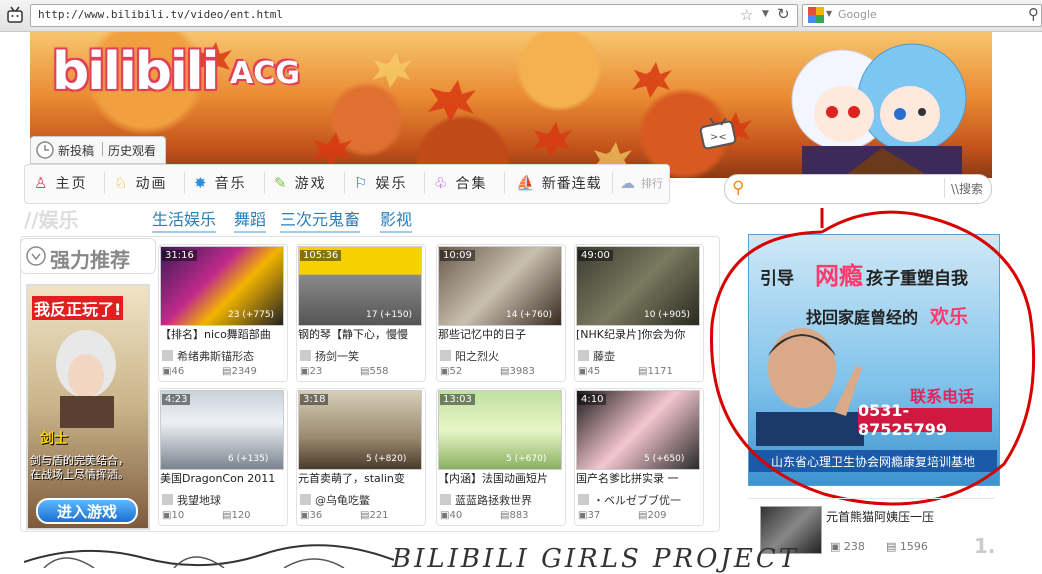  What do you see at coordinates (526, 459) in the screenshot?
I see `video-danmaku-count: 5 (+670)` at bounding box center [526, 459].